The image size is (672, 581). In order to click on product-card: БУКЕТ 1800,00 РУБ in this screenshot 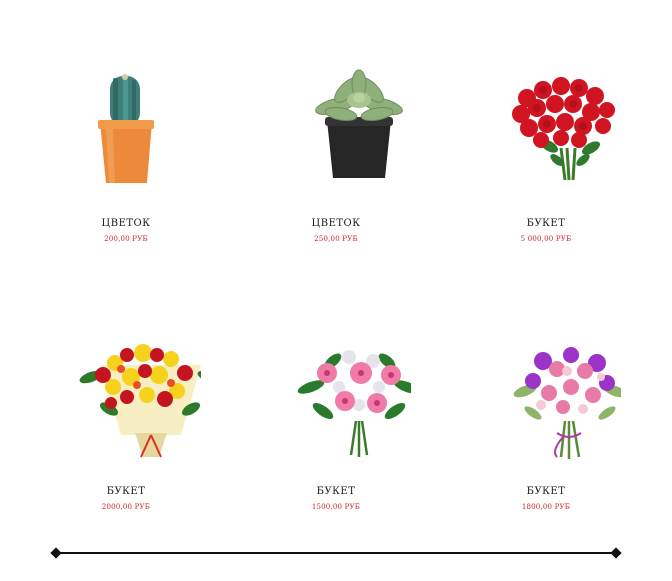, I will do `click(546, 428)`.